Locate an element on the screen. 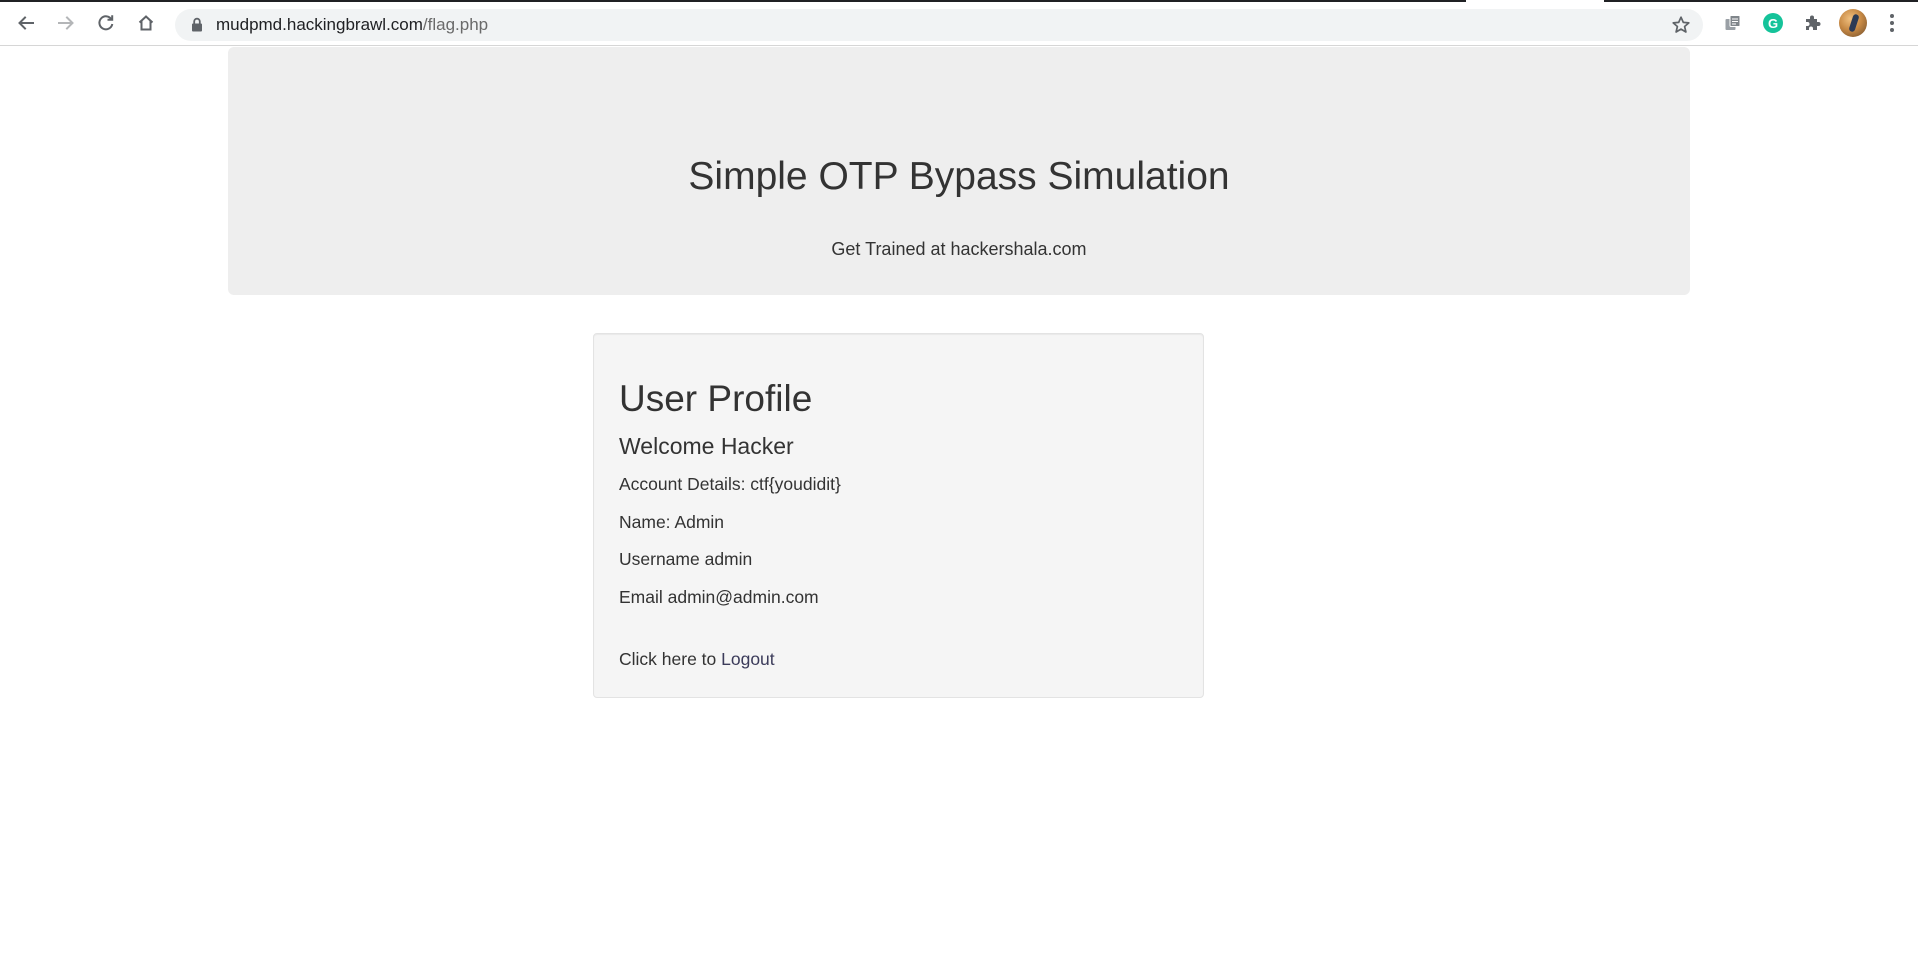 The image size is (1918, 980). url-text: mudpmd.hackingbrawl.com/flag.php is located at coordinates (352, 25).